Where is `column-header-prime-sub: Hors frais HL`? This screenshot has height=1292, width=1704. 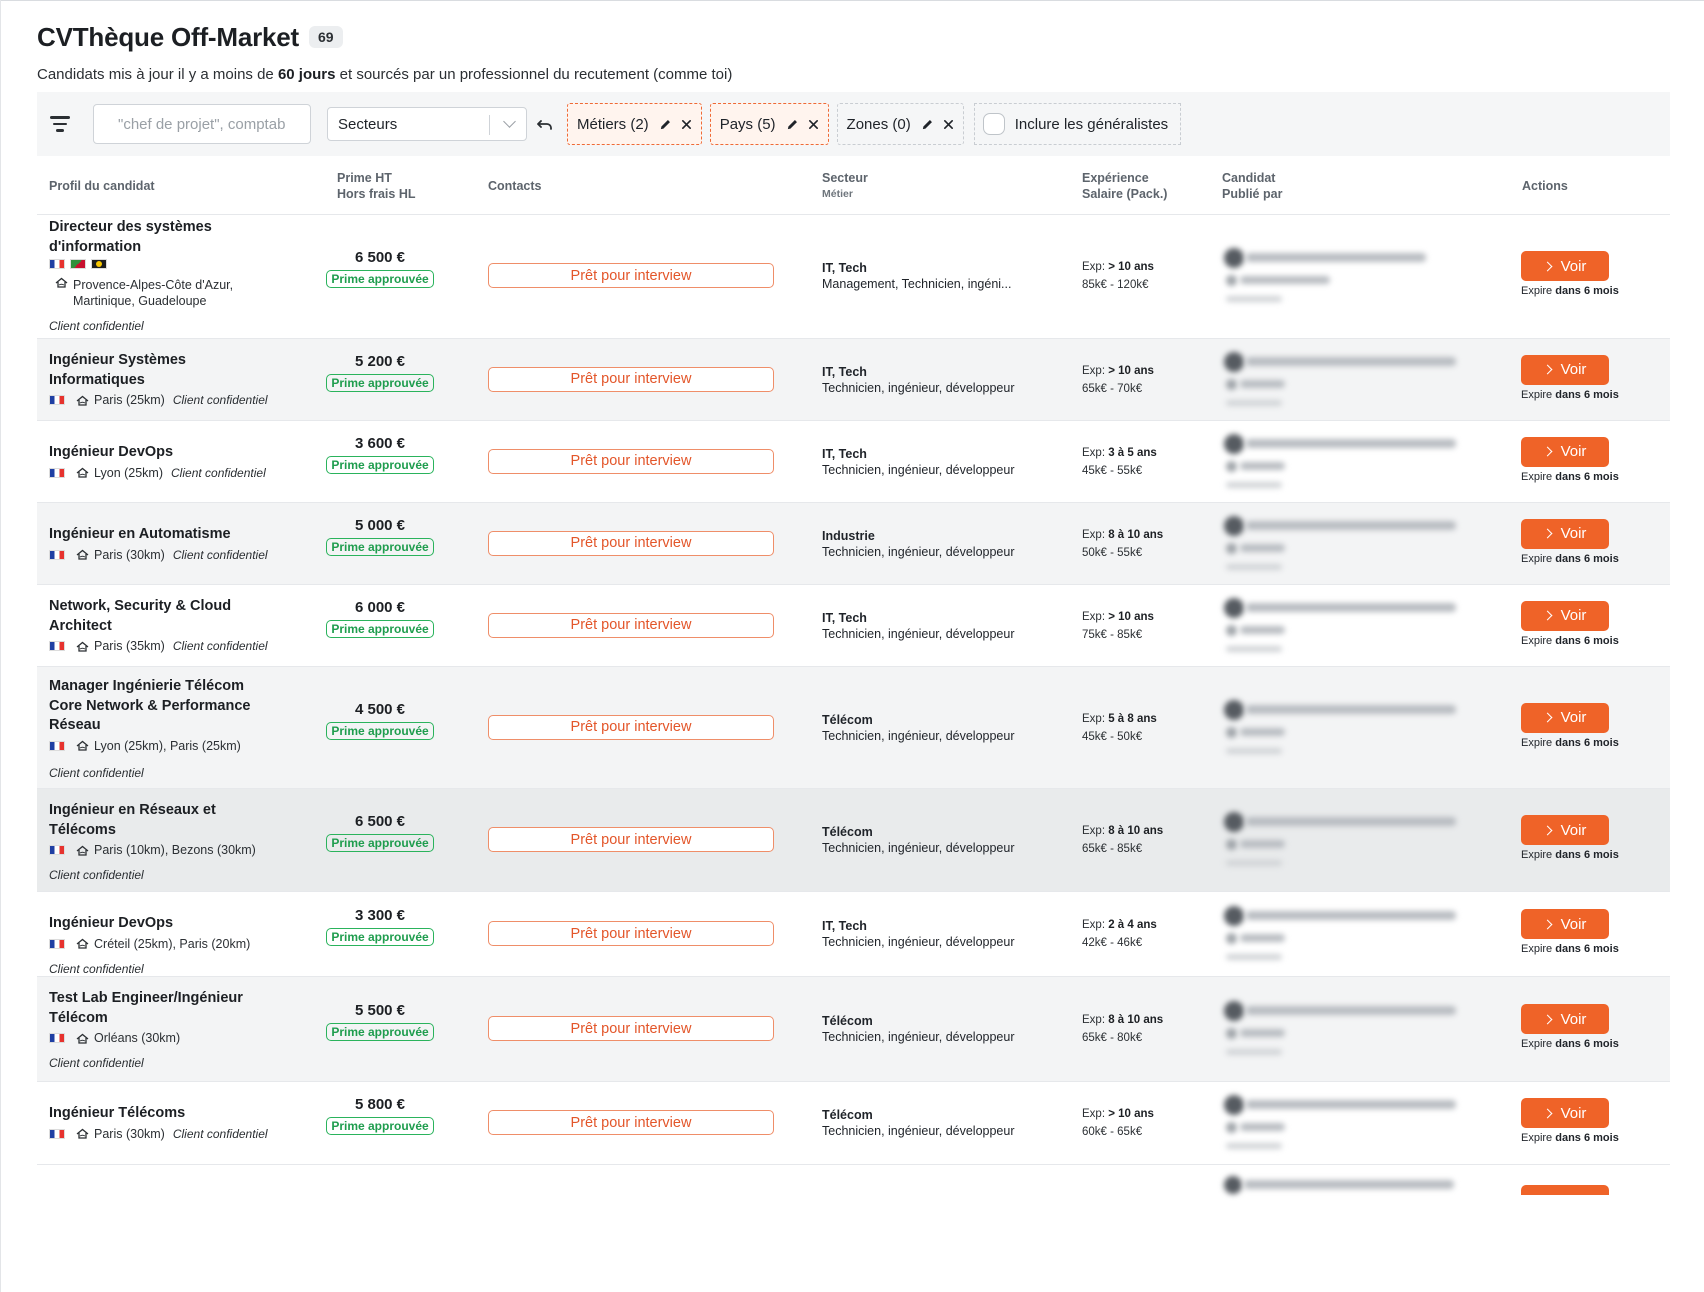
column-header-prime-sub: Hors frais HL is located at coordinates (376, 194).